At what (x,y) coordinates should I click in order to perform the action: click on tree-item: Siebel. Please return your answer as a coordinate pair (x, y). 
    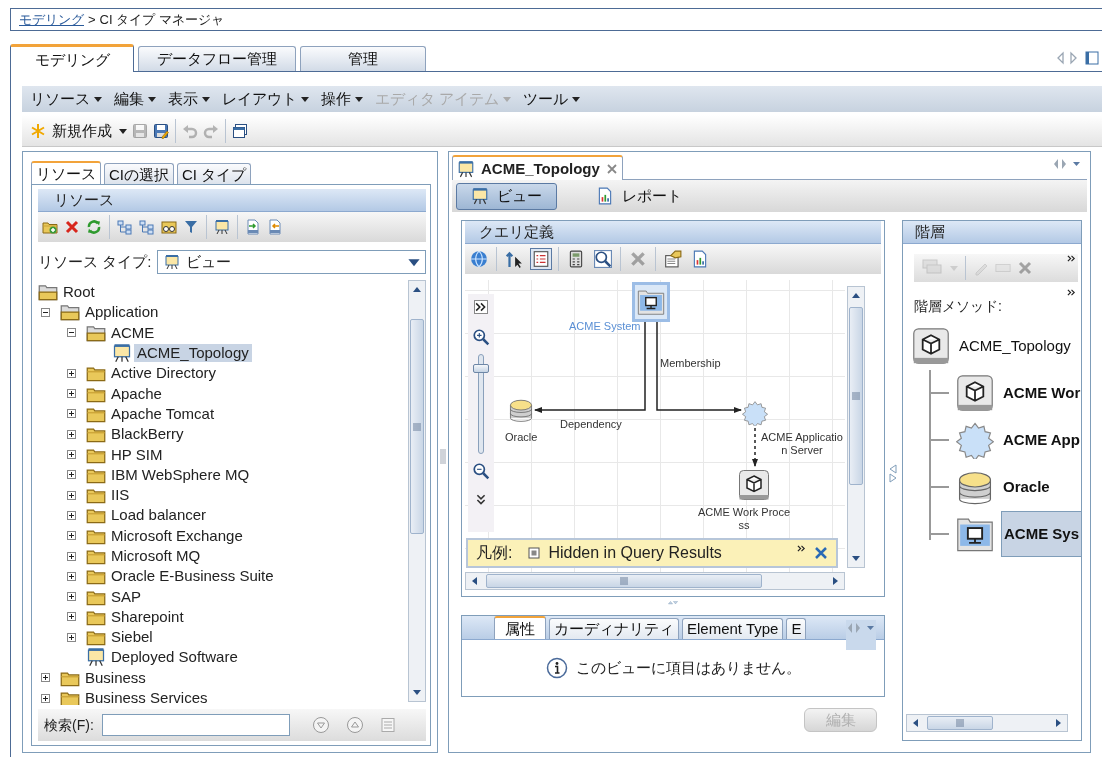
    Looking at the image, I should click on (132, 637).